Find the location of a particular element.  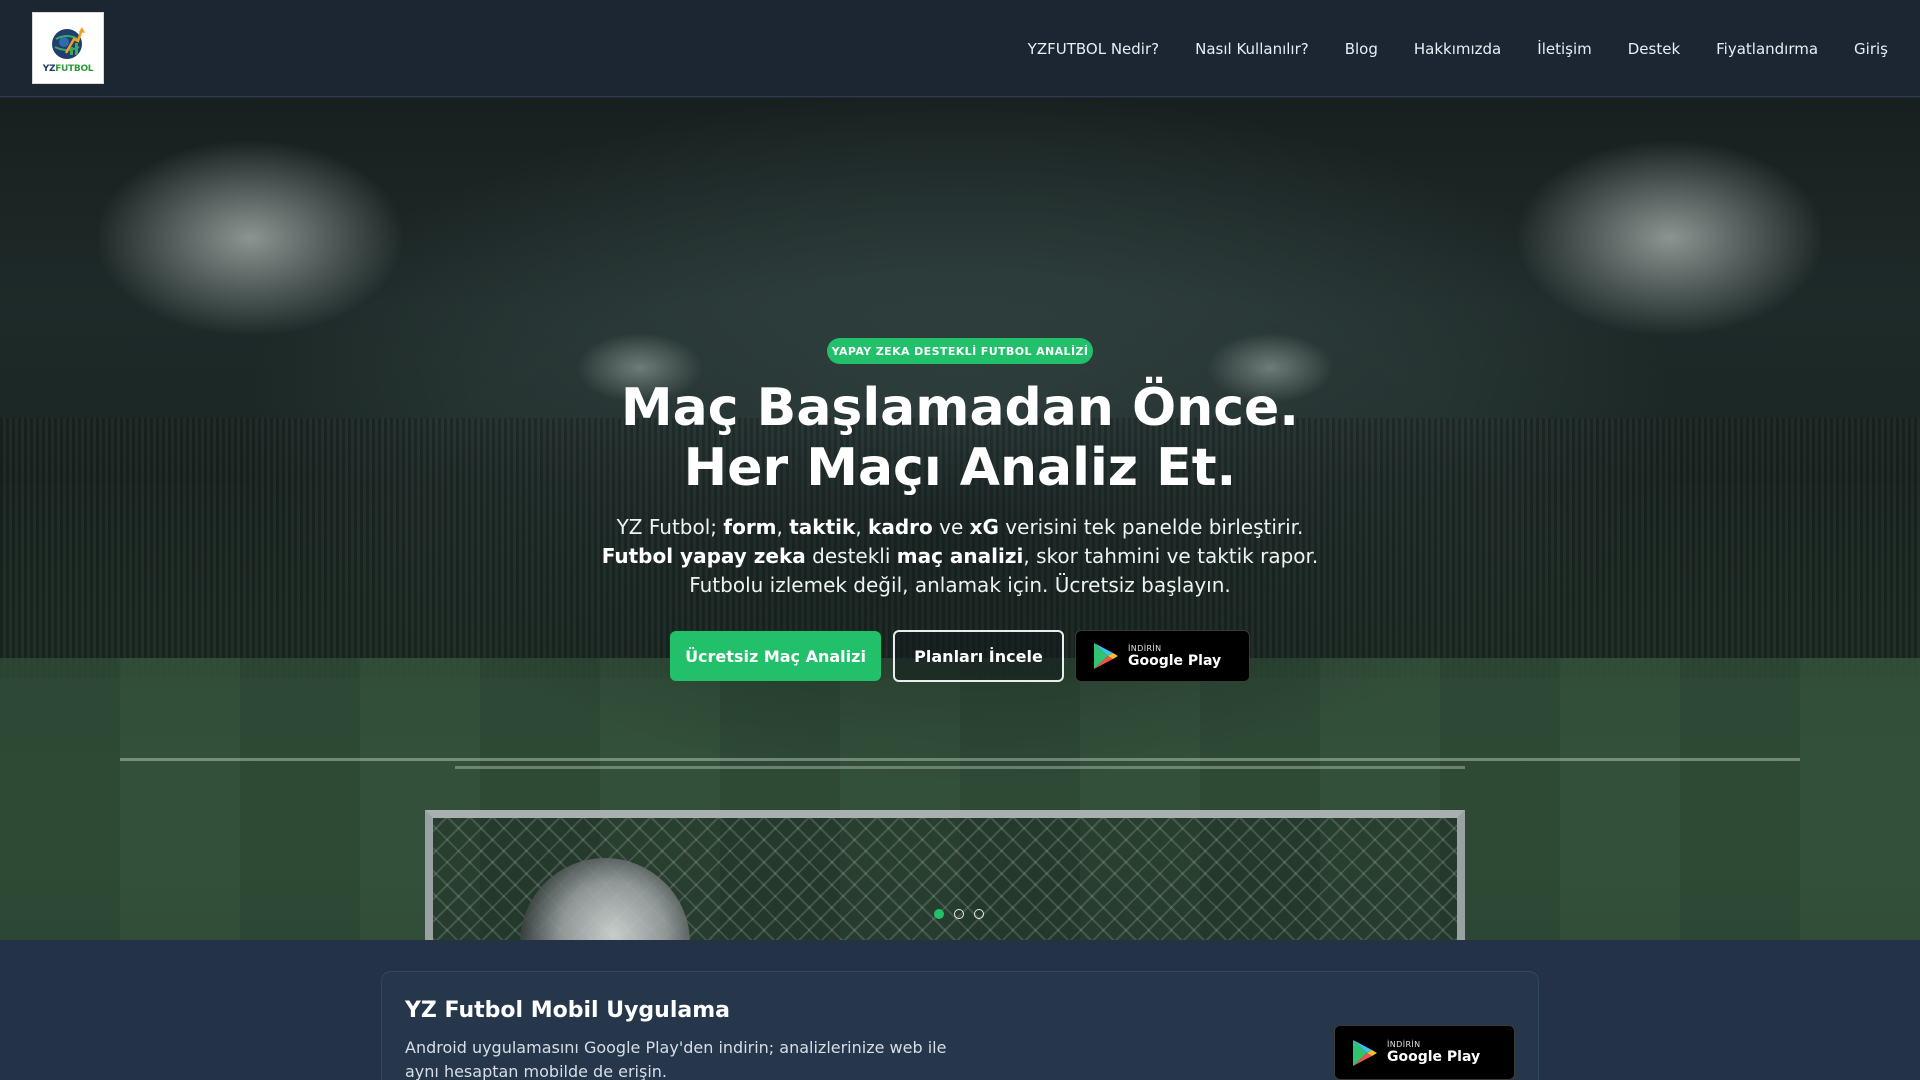

nav-hakkimizda: Hakkımızda is located at coordinates (1457, 49).